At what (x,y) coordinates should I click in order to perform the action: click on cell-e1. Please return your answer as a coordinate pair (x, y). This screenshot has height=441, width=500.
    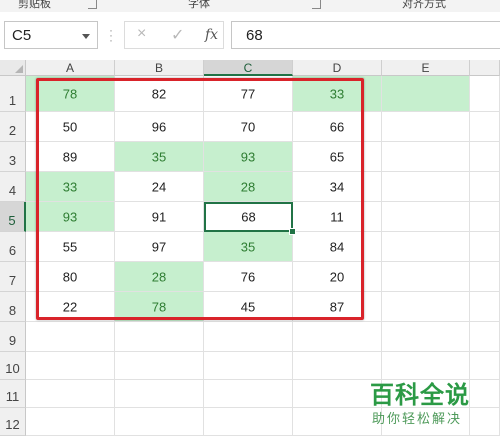
    Looking at the image, I should click on (426, 94).